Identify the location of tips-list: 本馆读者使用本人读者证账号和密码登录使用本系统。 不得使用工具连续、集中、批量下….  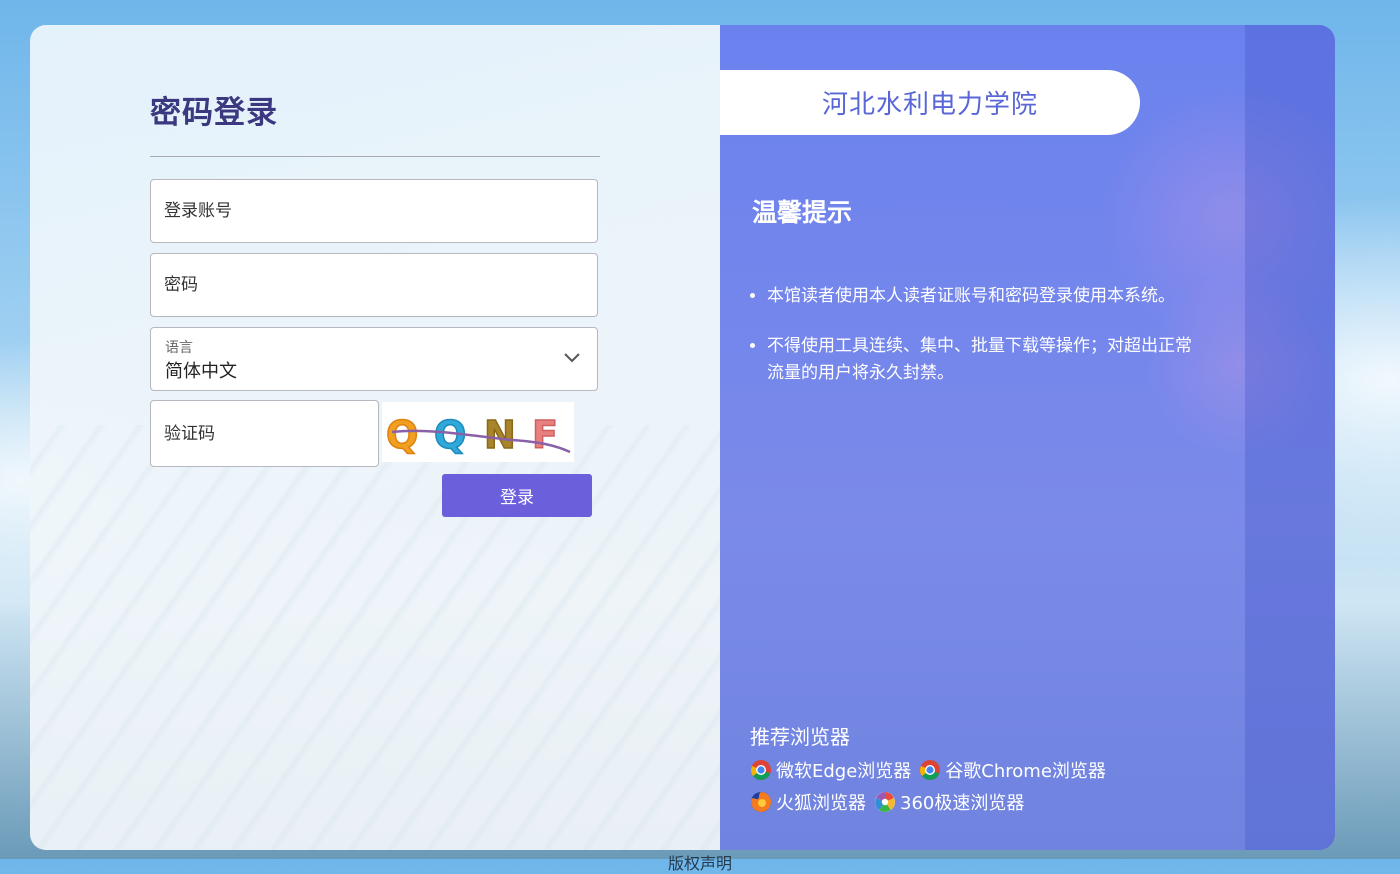
(978, 346).